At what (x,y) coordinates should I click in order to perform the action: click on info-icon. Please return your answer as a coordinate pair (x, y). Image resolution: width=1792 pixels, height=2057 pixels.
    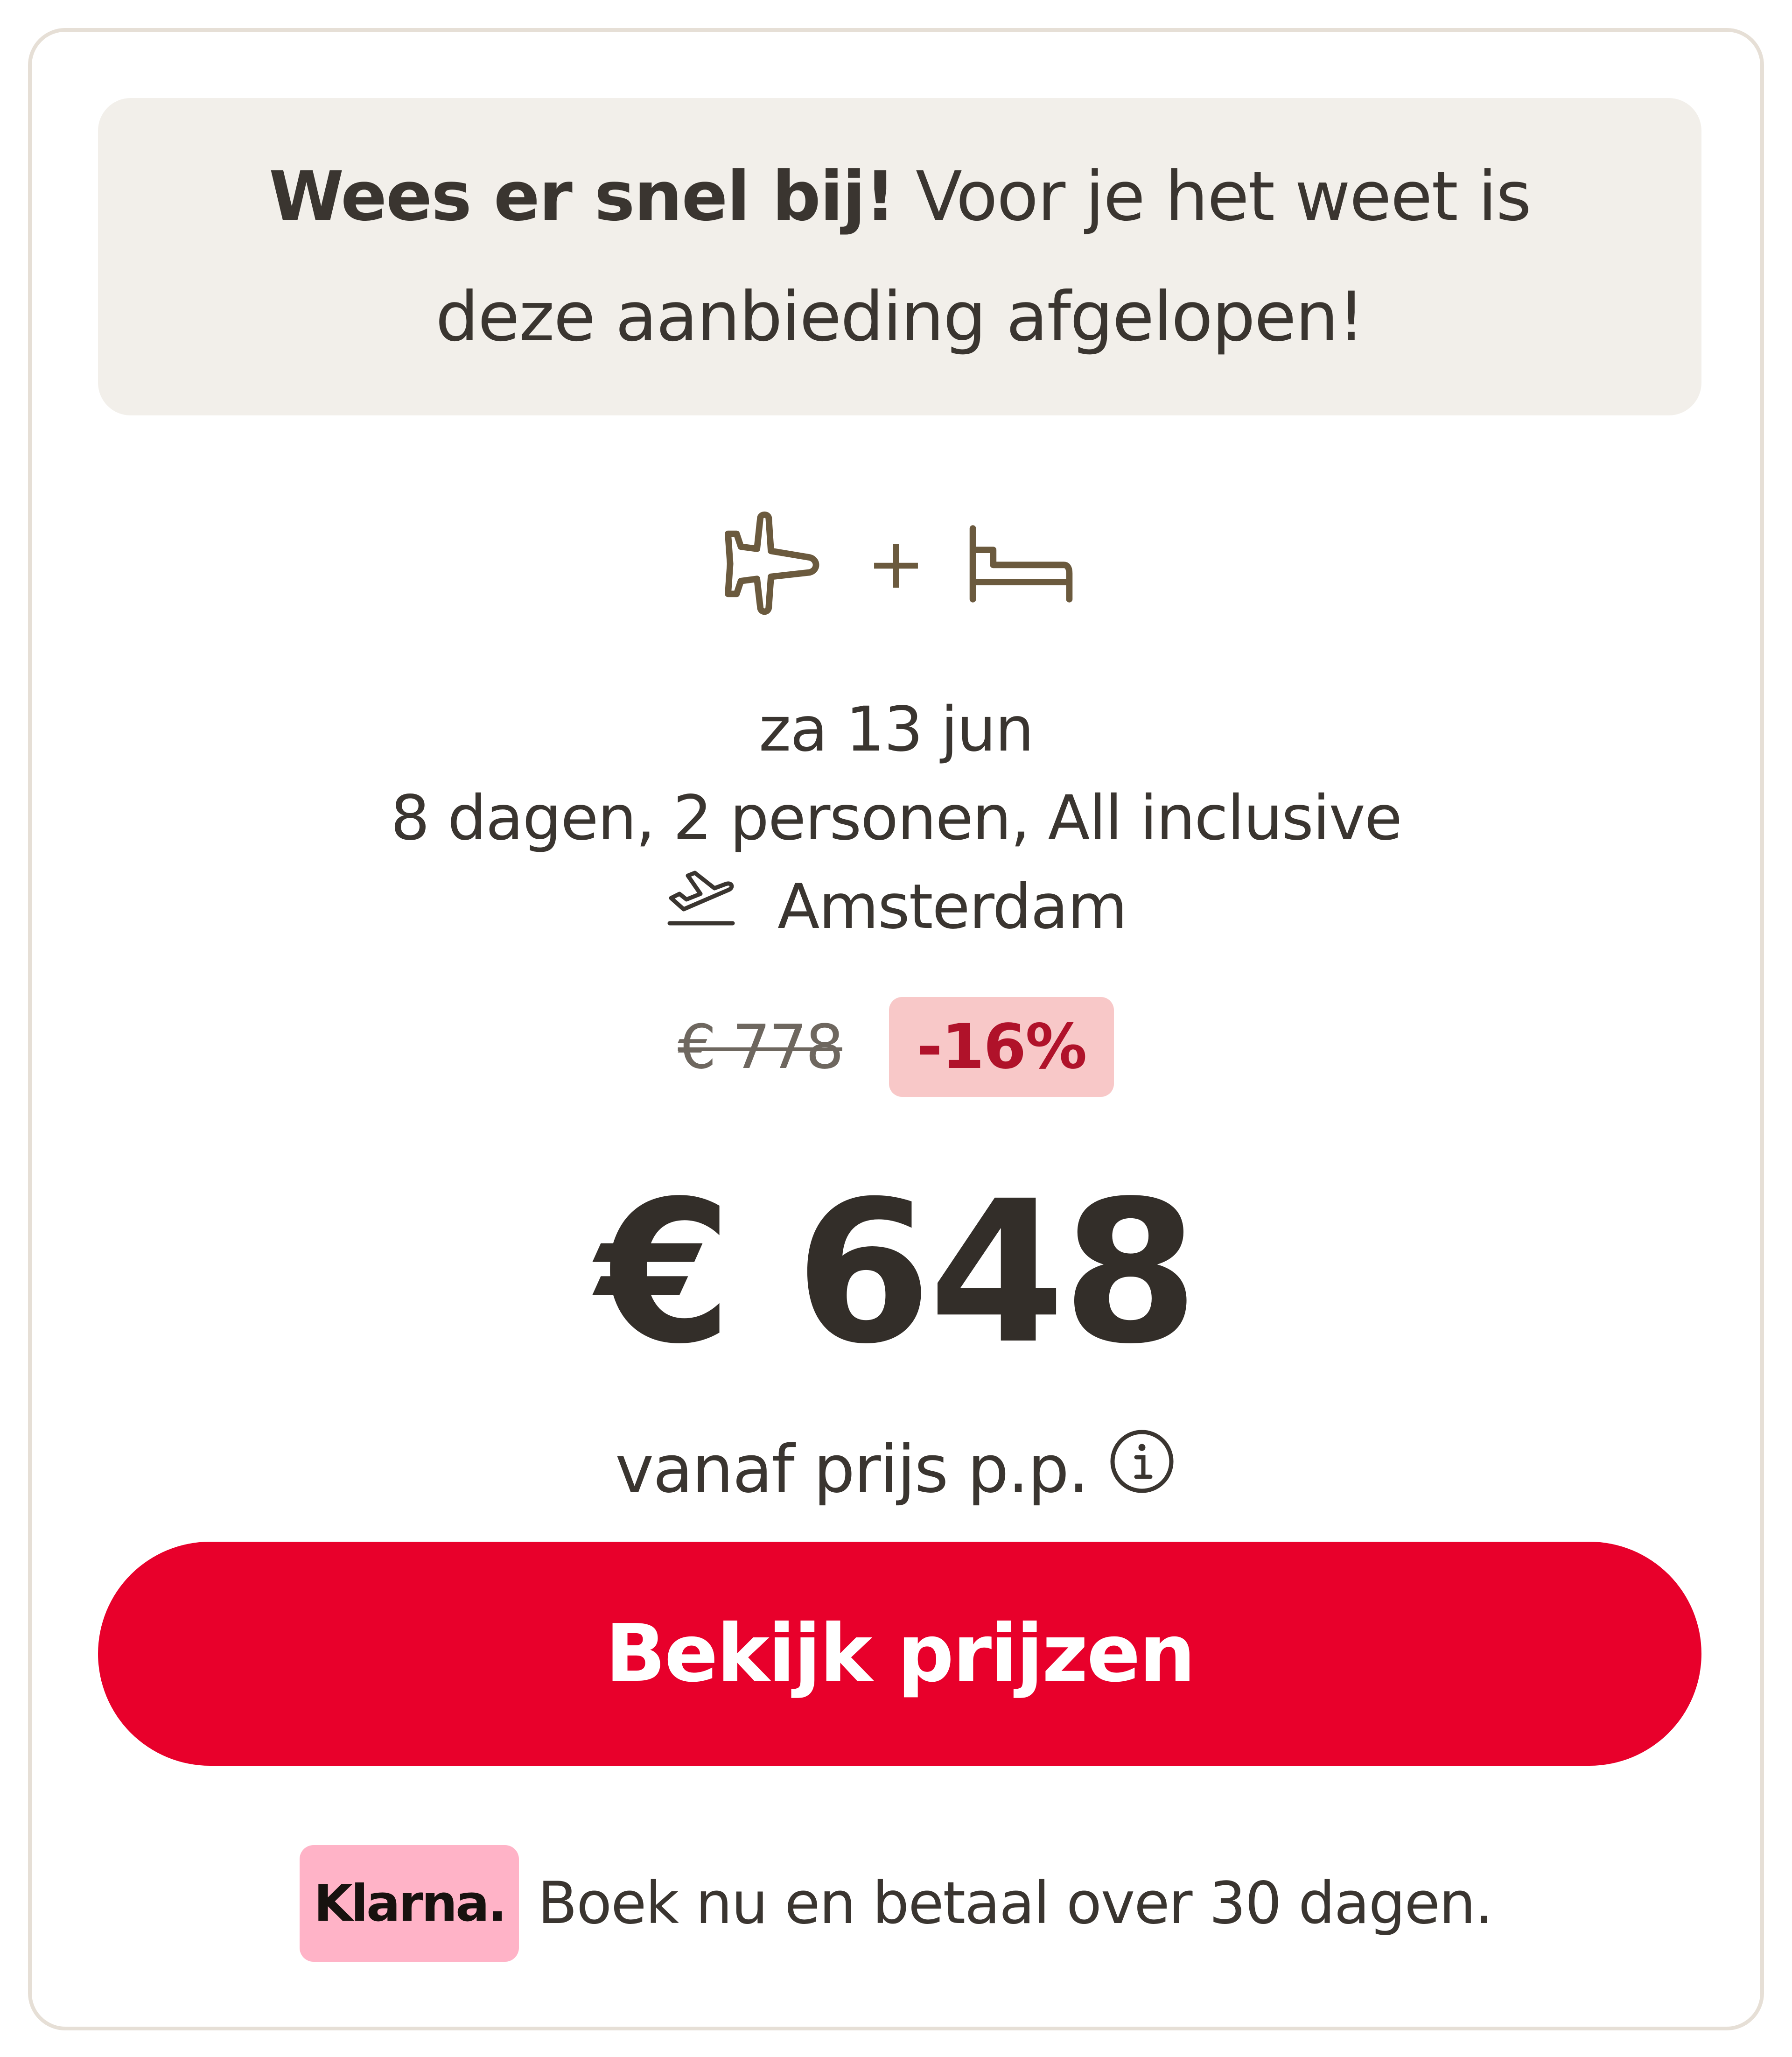
    Looking at the image, I should click on (1142, 1469).